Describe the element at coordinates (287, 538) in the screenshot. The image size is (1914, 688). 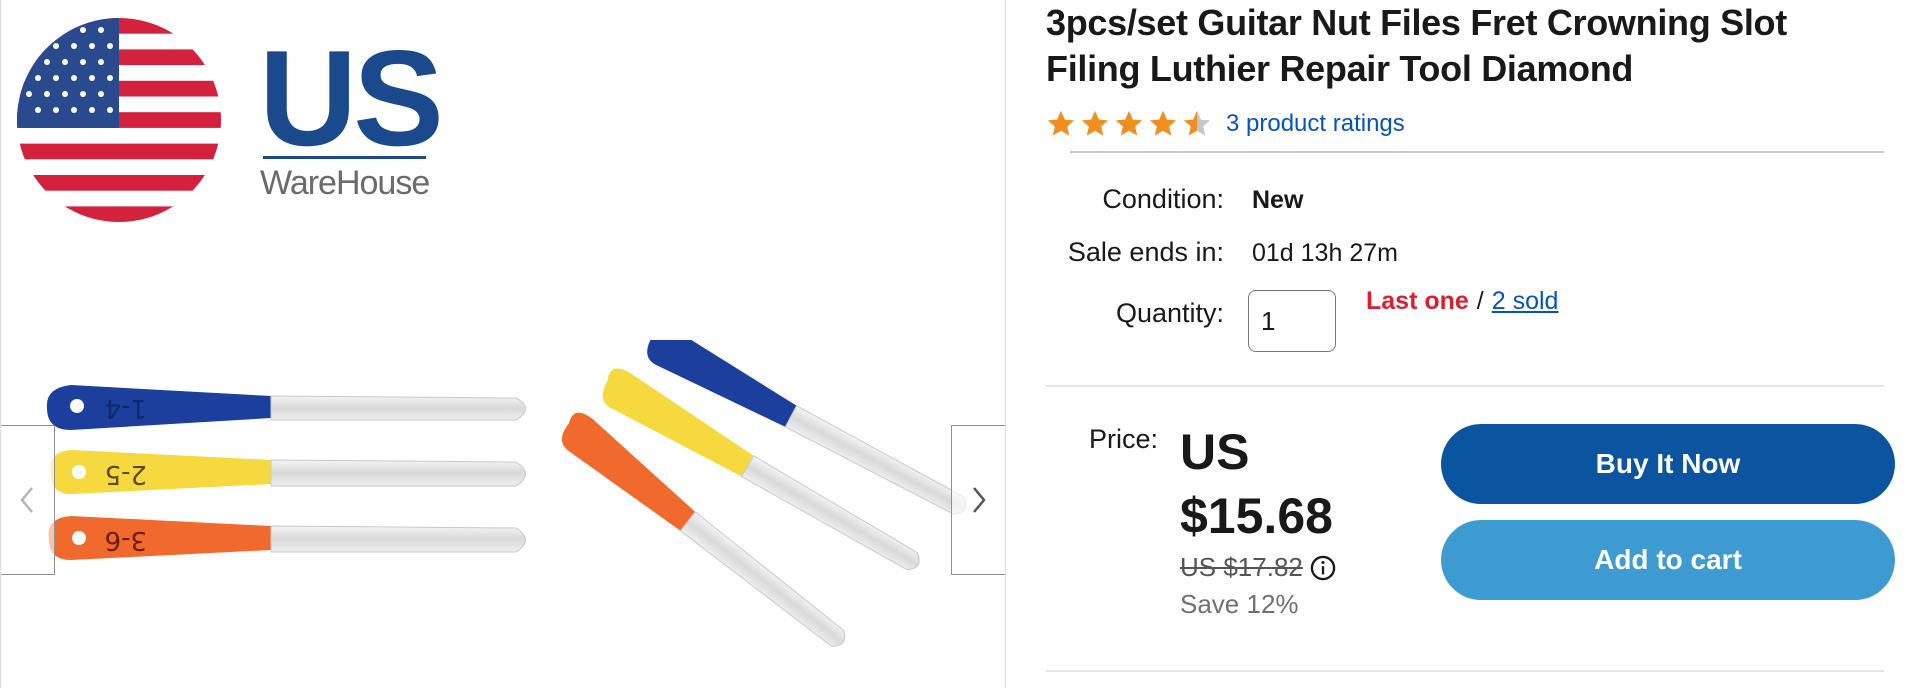
I see `file-orange-horizontal: 3-6` at that location.